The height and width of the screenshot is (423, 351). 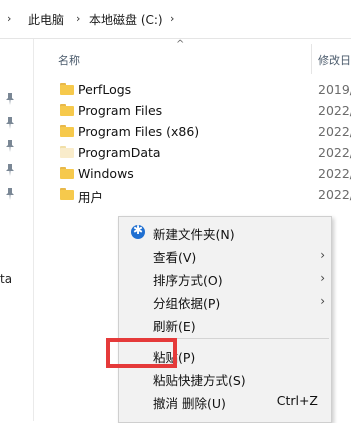 I want to click on file-name: 用户, so click(x=91, y=197).